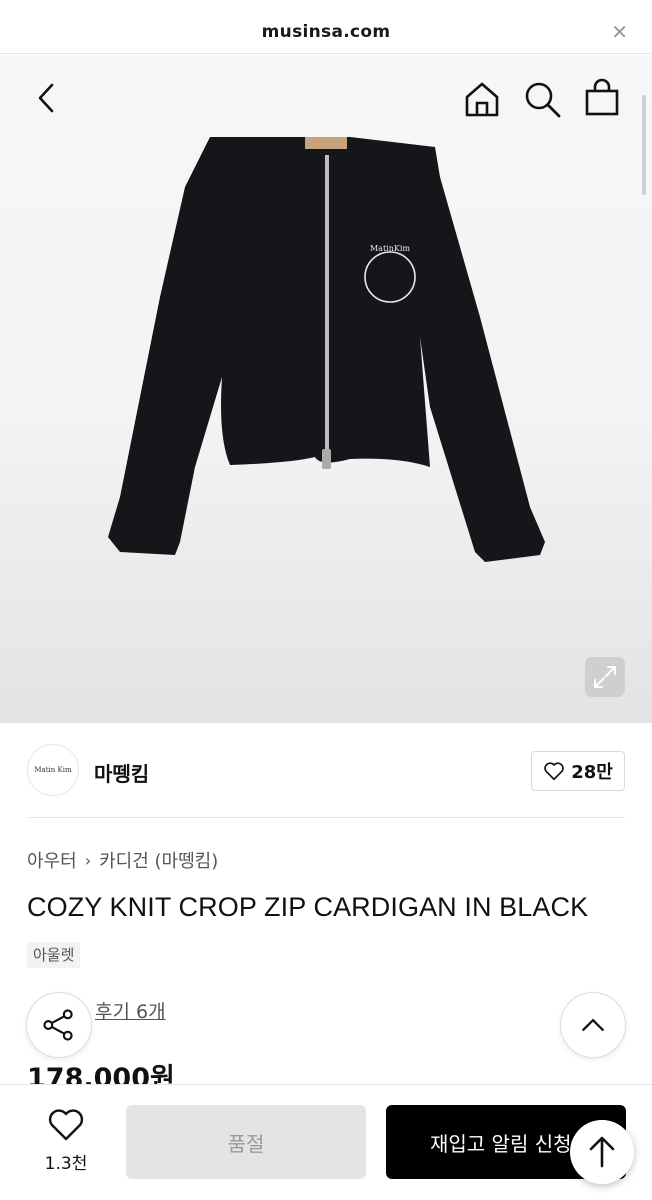 This screenshot has height=1200, width=652. What do you see at coordinates (326, 771) in the screenshot?
I see `brand-row: Matin Kim 마뗑킴 28만` at bounding box center [326, 771].